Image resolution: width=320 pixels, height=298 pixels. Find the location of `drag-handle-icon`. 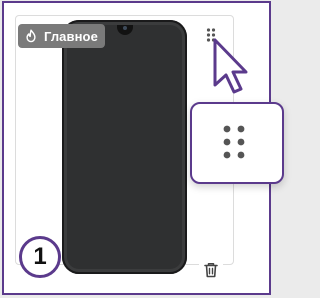

drag-handle-icon is located at coordinates (234, 142).